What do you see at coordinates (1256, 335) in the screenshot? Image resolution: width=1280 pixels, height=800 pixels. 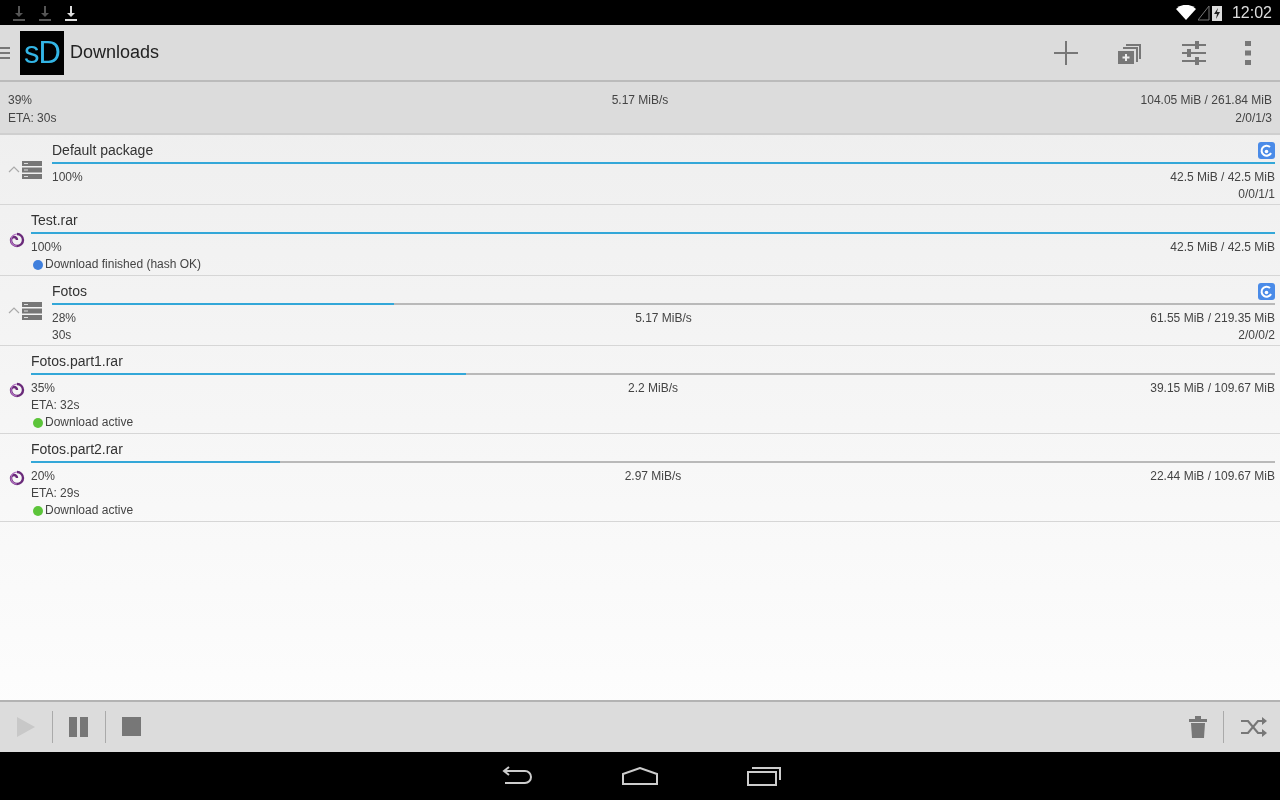 I see `counts-text: 2/0/0/2` at bounding box center [1256, 335].